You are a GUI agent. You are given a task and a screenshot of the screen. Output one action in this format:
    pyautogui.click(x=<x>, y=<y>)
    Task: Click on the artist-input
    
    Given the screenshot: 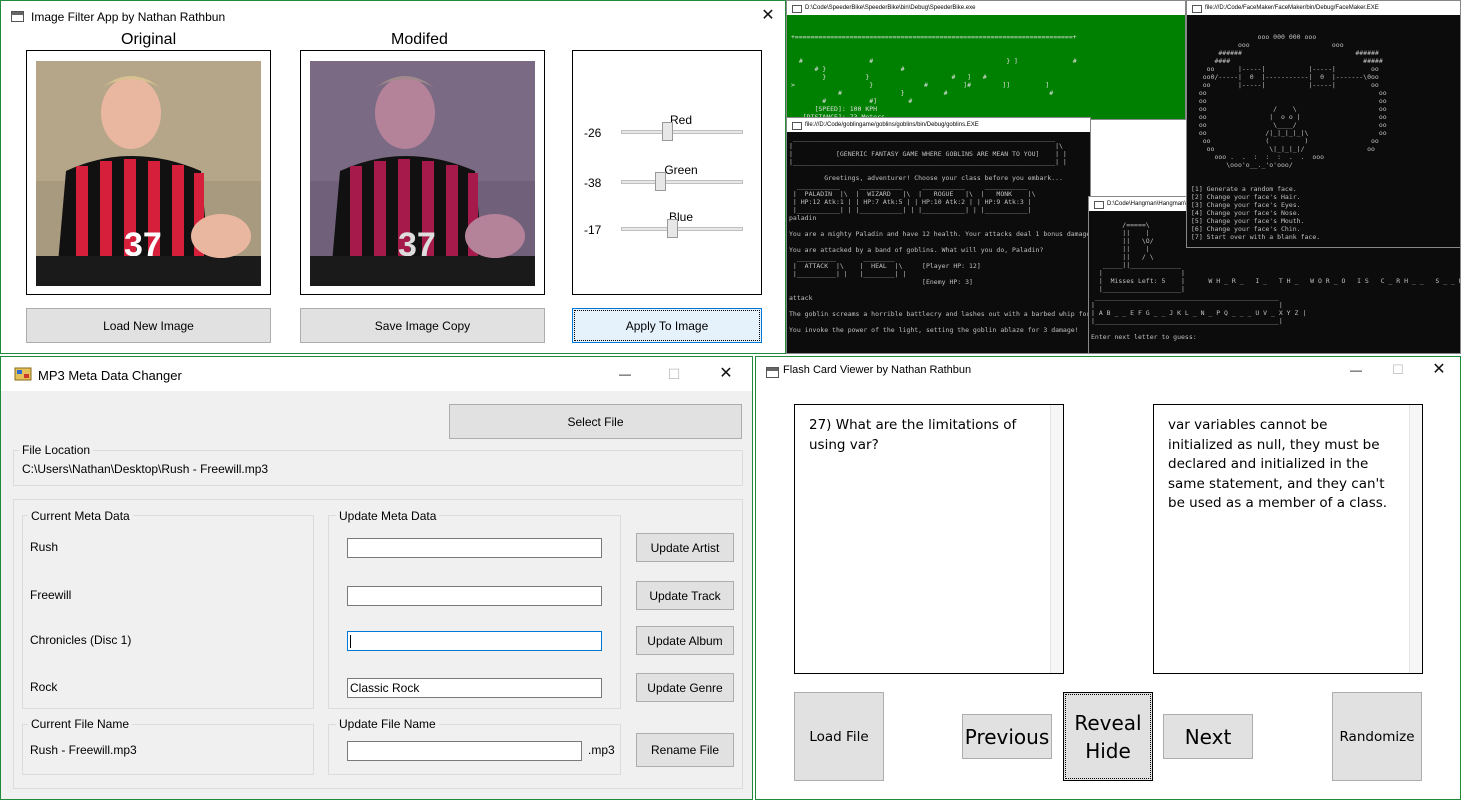 What is the action you would take?
    pyautogui.click(x=474, y=548)
    